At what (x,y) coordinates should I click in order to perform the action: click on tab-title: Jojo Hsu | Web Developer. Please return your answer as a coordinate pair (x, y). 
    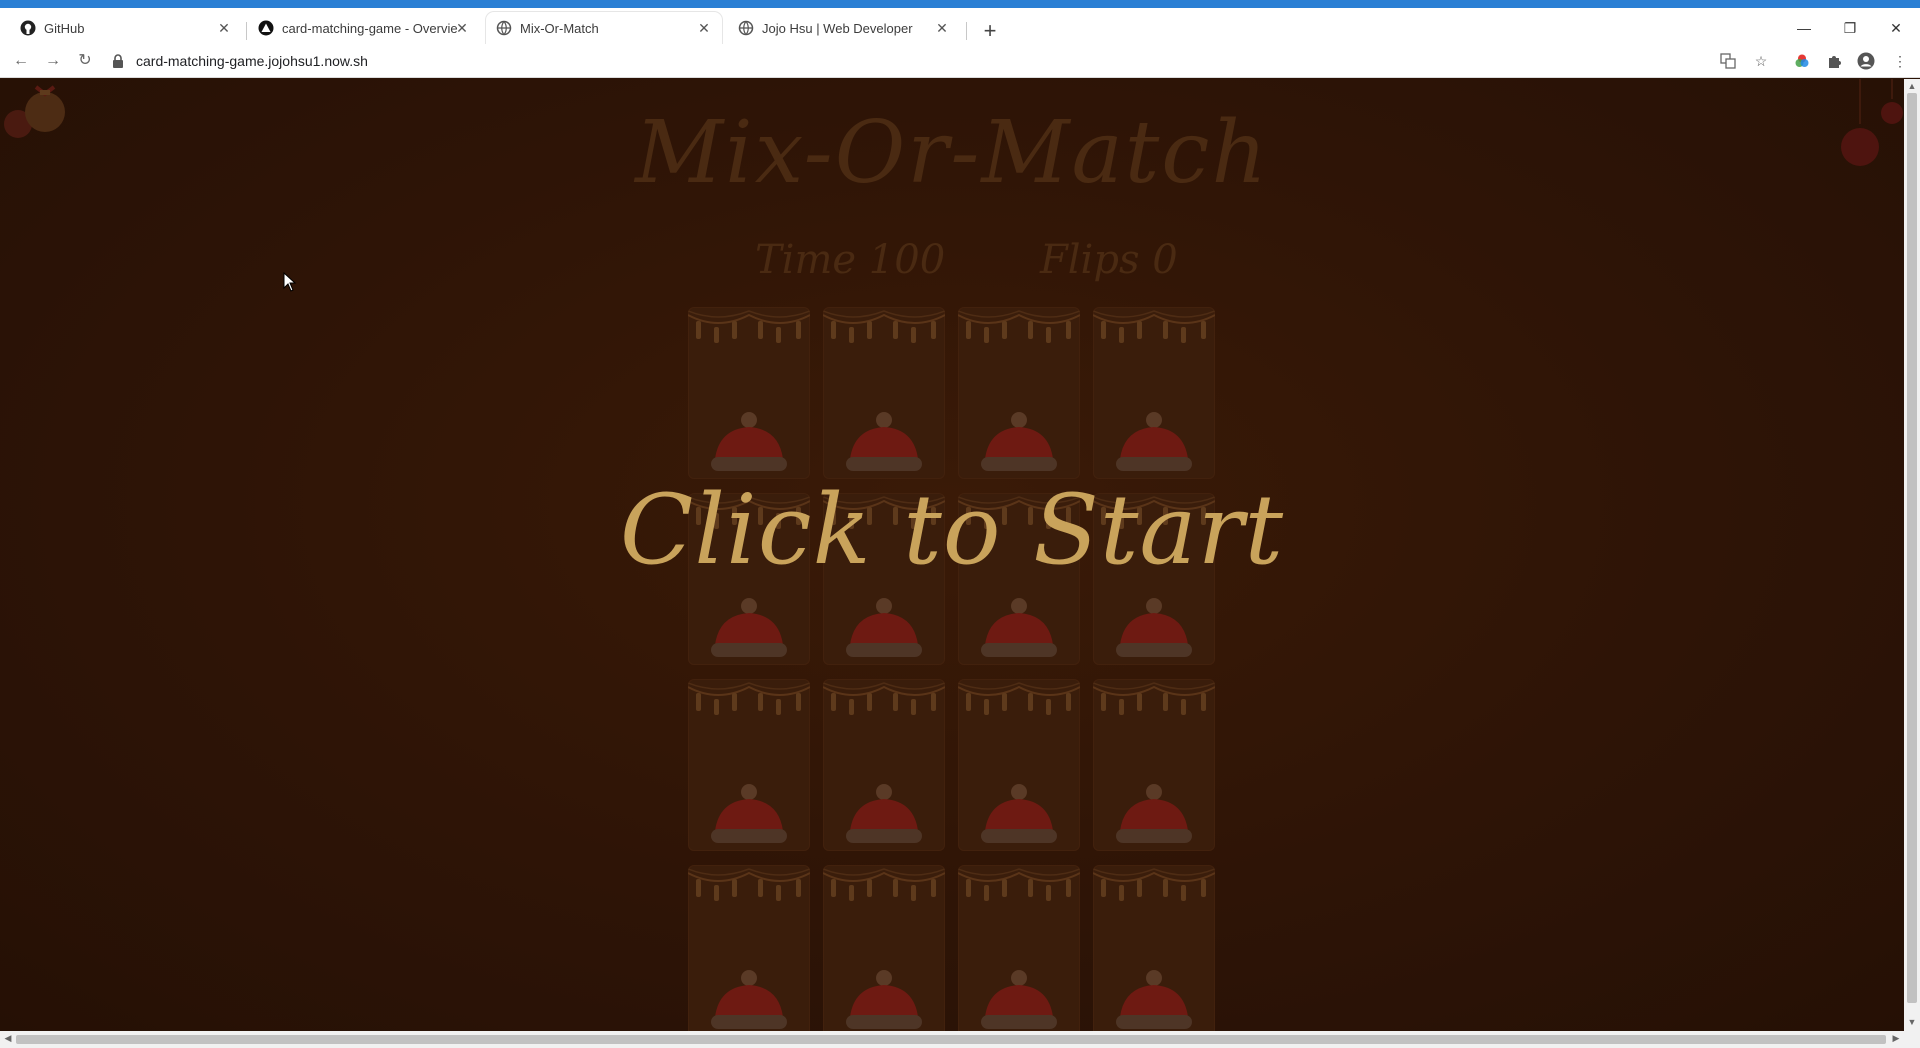
    Looking at the image, I should click on (837, 28).